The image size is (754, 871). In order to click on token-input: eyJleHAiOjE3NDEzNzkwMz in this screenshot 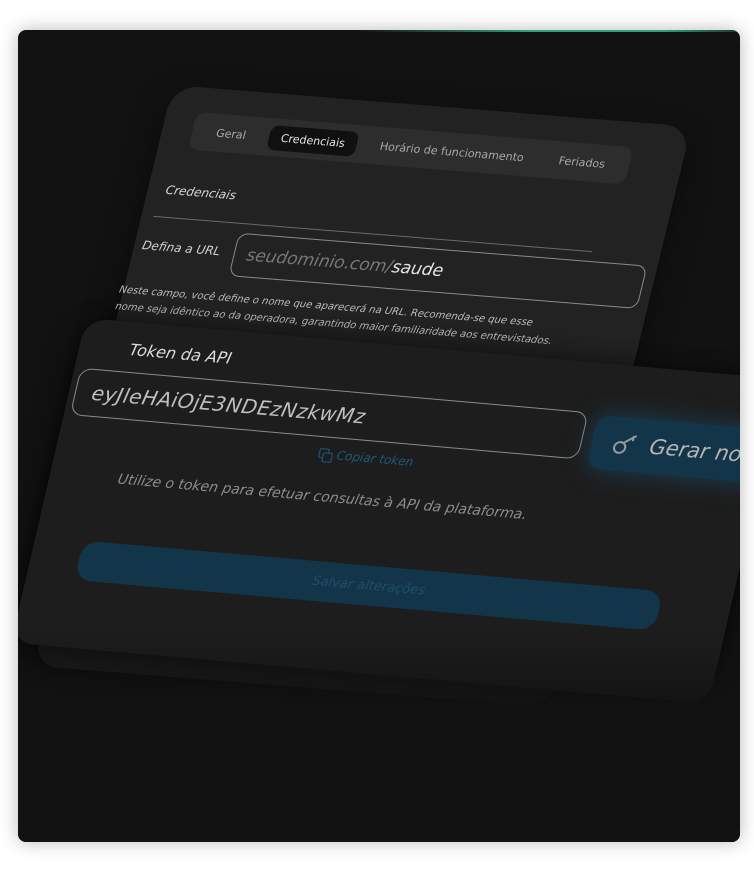, I will do `click(329, 413)`.